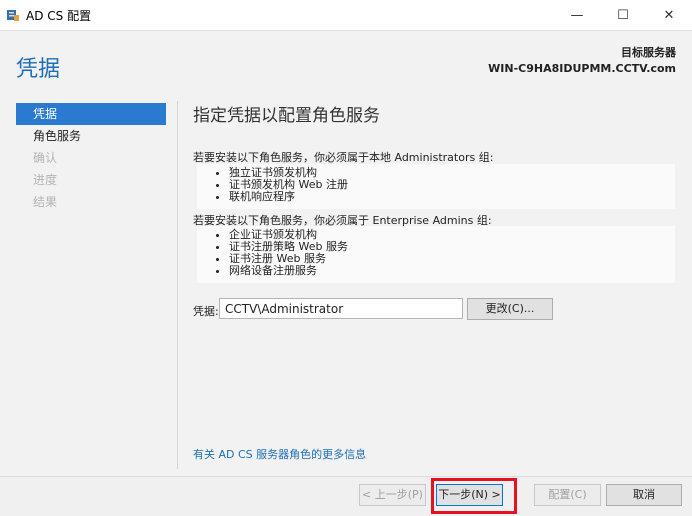 The image size is (692, 516). What do you see at coordinates (567, 495) in the screenshot?
I see `configure-button: 配置(C)` at bounding box center [567, 495].